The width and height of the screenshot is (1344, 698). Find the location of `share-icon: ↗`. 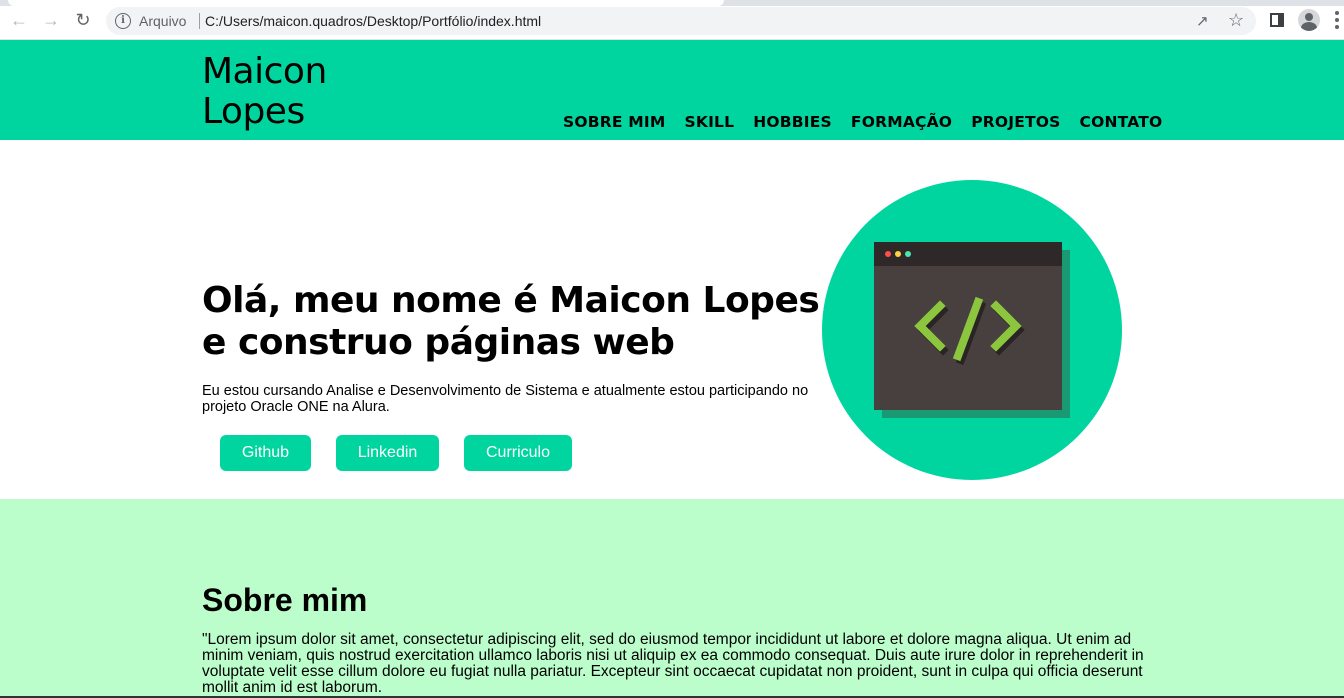

share-icon: ↗ is located at coordinates (1202, 21).